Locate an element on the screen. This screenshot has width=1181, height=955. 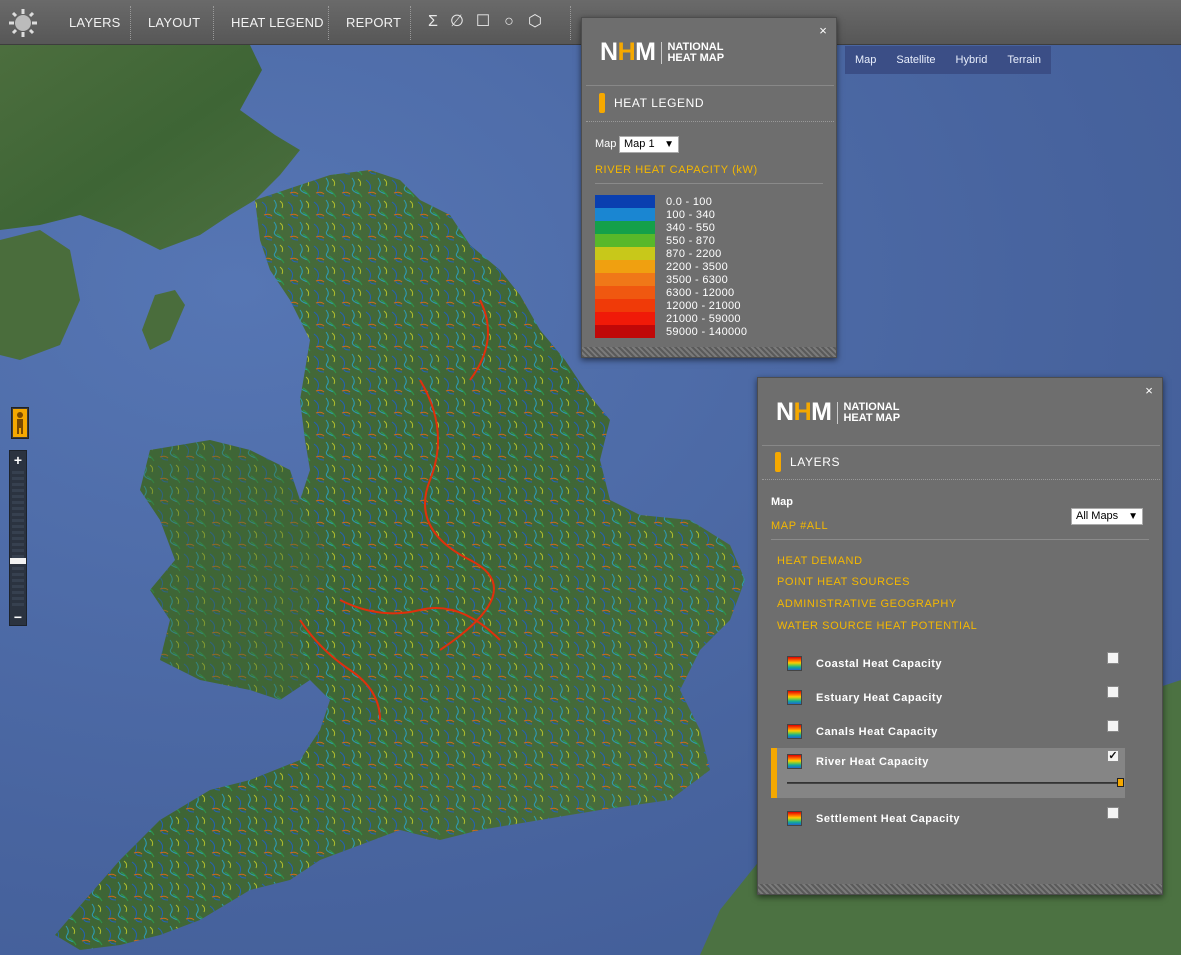
legend-range-label: 3500 - 6300 is located at coordinates (697, 279).